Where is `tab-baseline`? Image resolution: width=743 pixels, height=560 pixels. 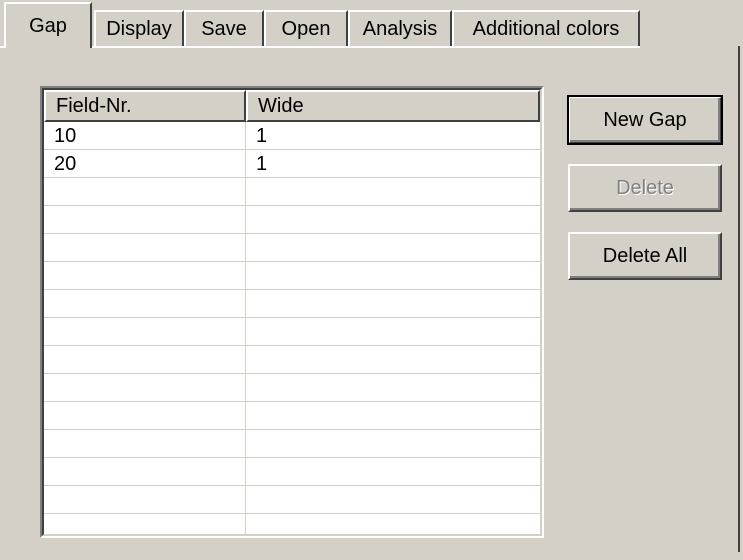
tab-baseline is located at coordinates (320, 47).